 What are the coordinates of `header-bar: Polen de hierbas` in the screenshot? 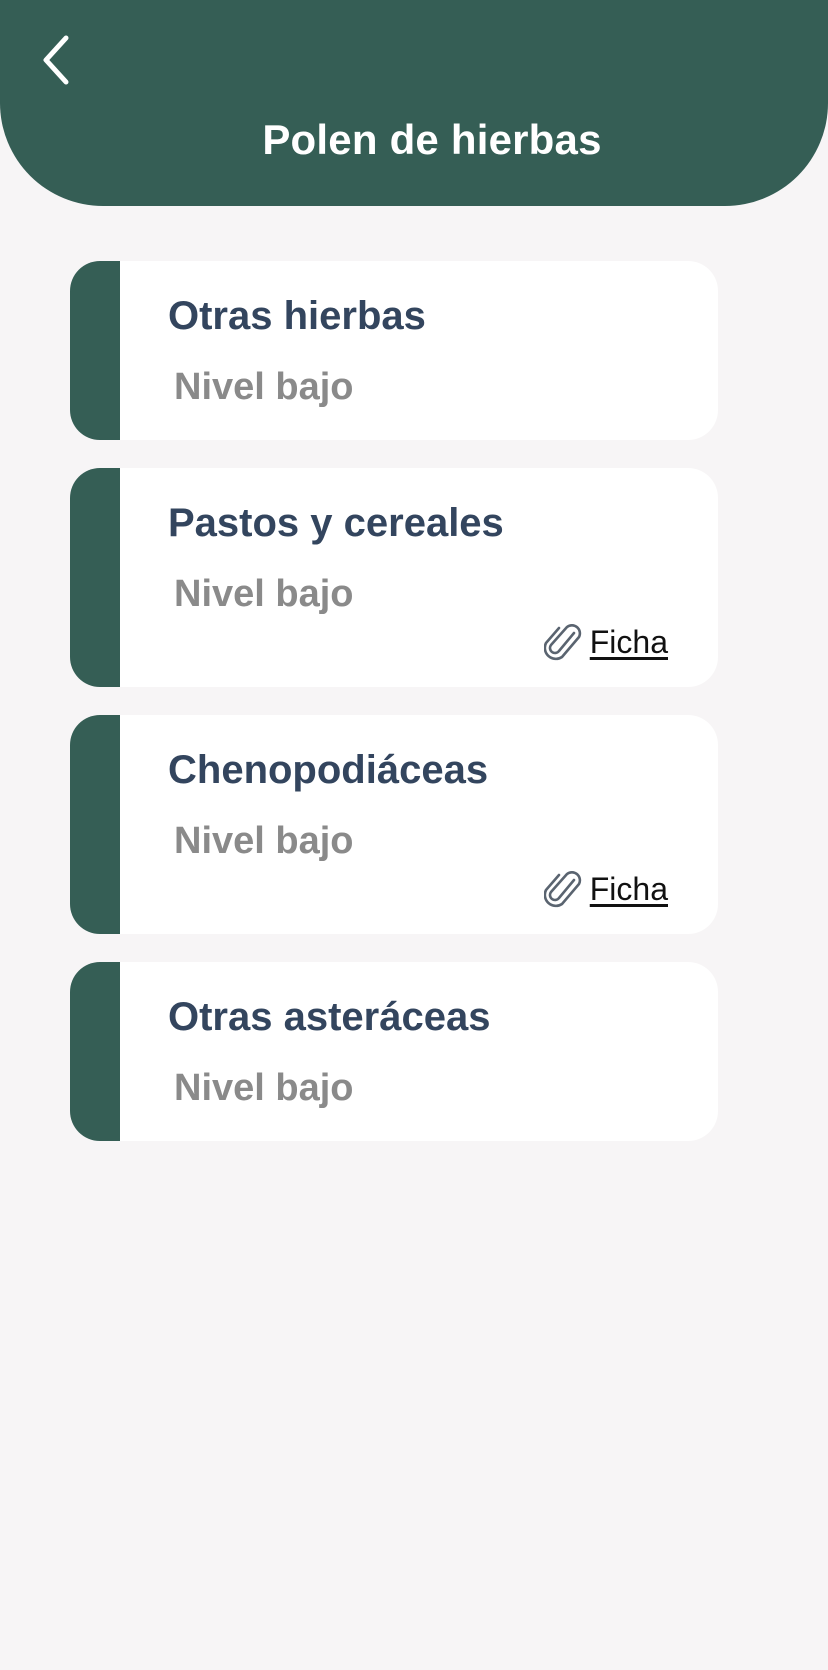 It's located at (414, 103).